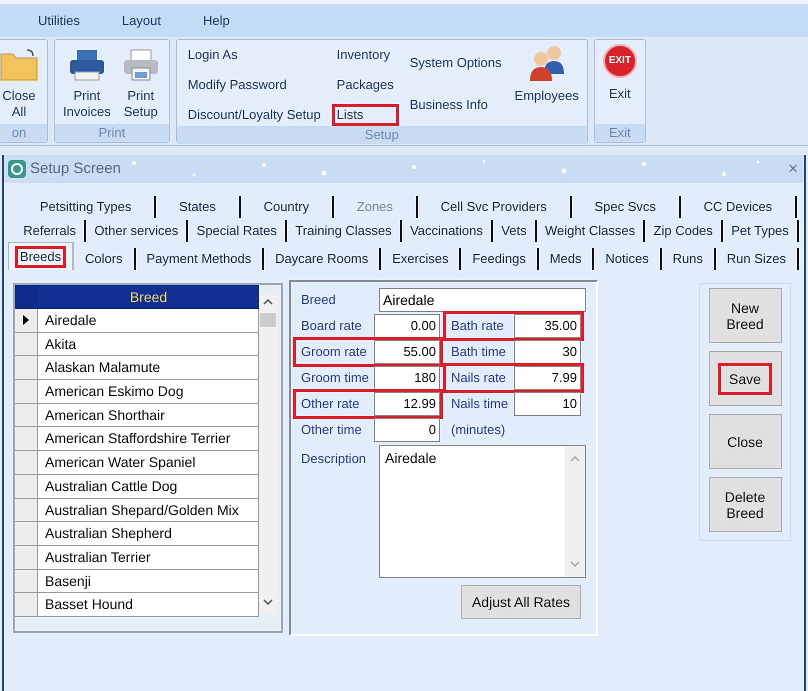  What do you see at coordinates (477, 326) in the screenshot?
I see `field-label: Bath rate` at bounding box center [477, 326].